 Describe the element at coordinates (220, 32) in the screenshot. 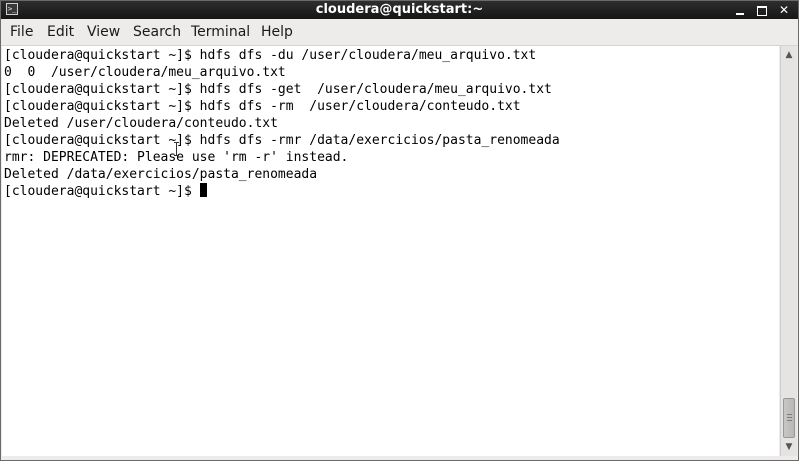

I see `menu-terminal: Terminal` at that location.